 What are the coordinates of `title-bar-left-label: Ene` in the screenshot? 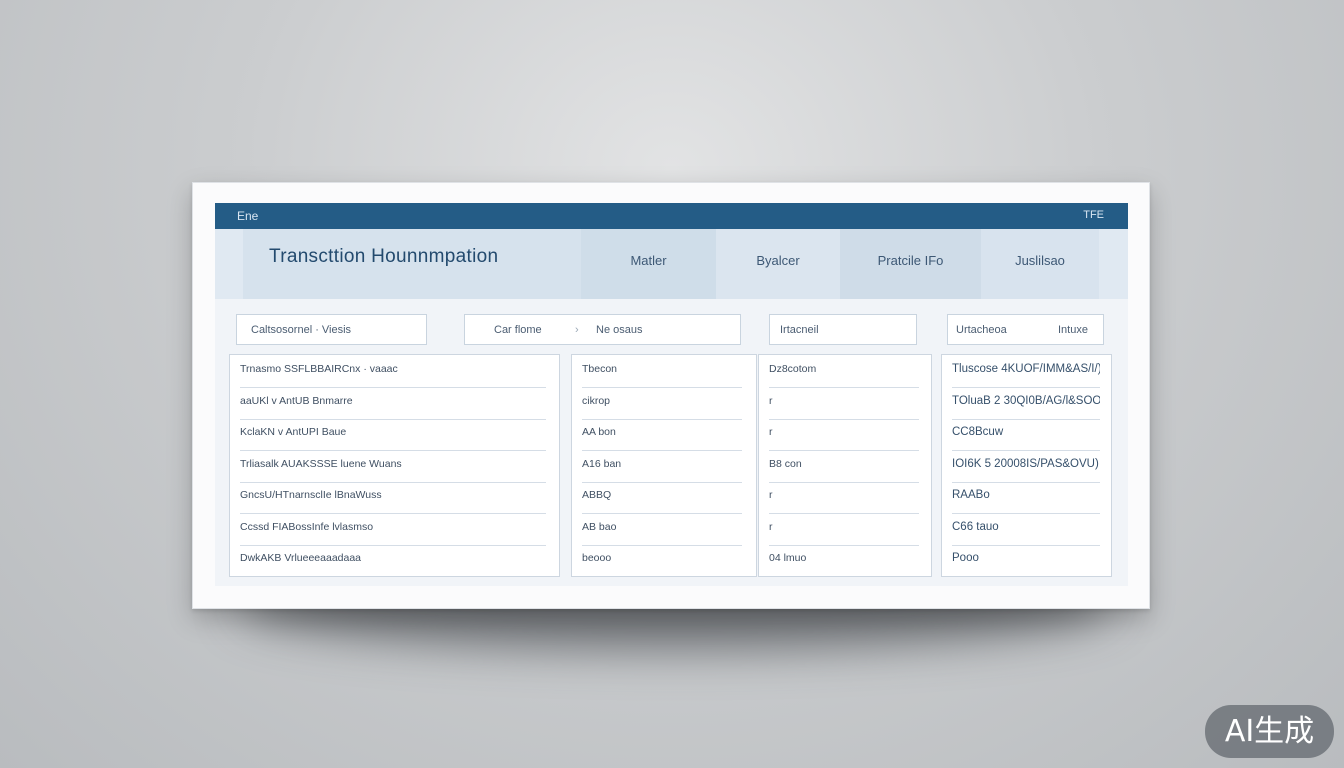 It's located at (248, 216).